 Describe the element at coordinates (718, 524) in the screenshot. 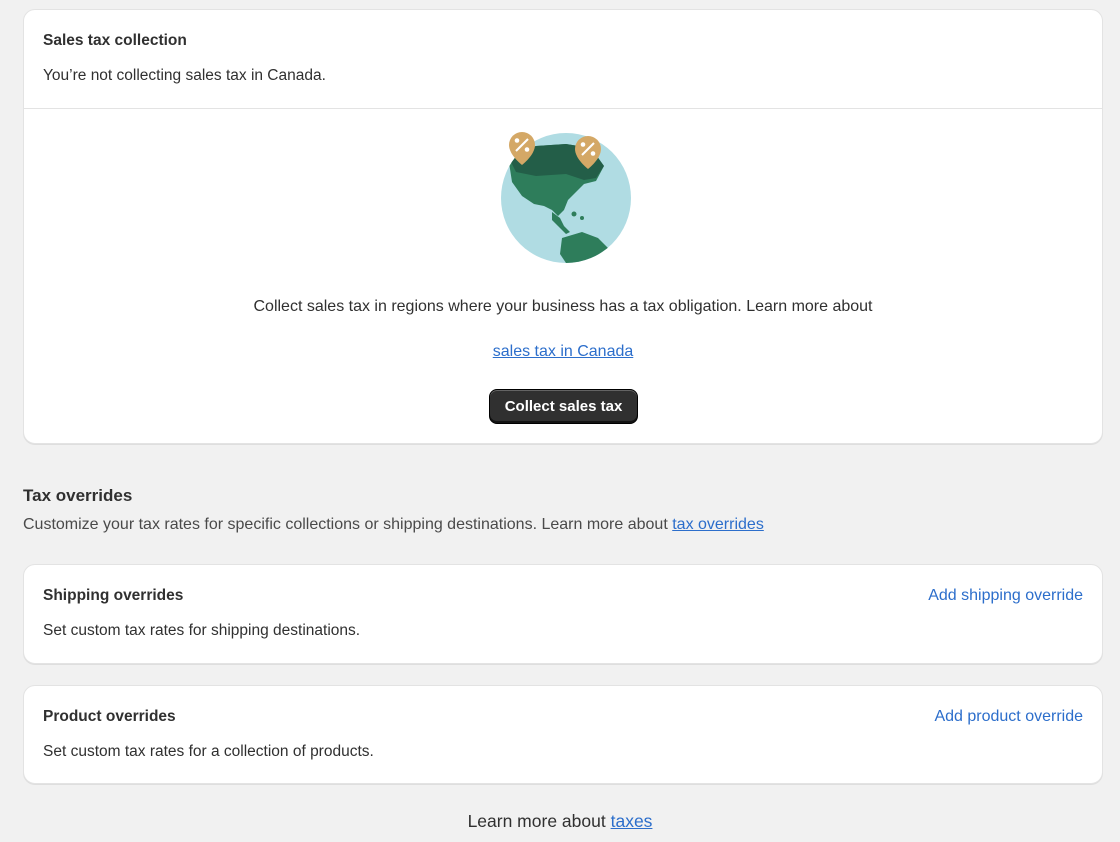

I see `tax-overrides-link: tax overrides` at that location.